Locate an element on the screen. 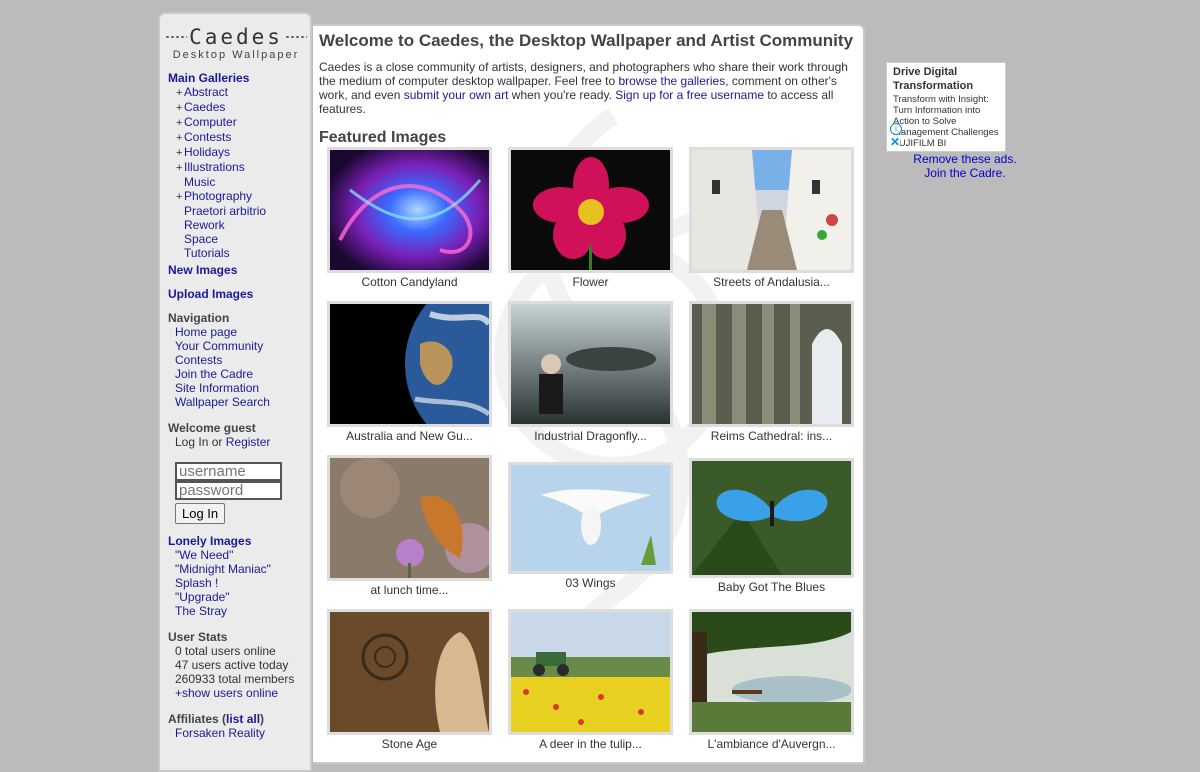  submit-art-link: submit your own art is located at coordinates (456, 95).